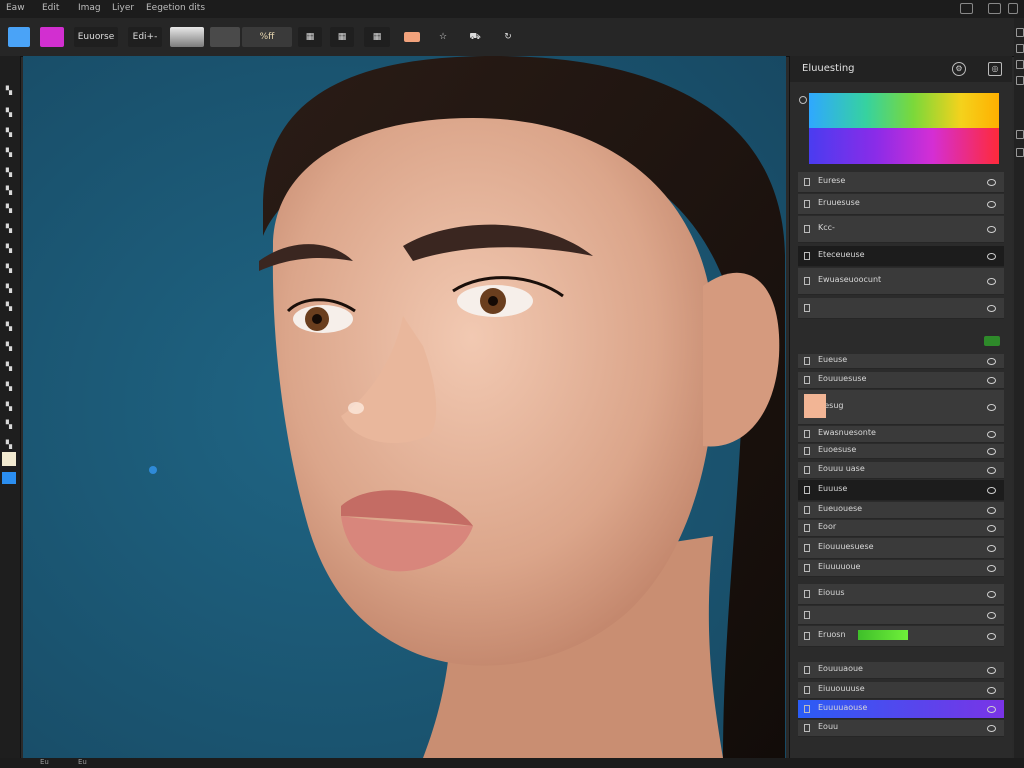 The height and width of the screenshot is (768, 1024). I want to click on layer-row: Euuuse, so click(901, 490).